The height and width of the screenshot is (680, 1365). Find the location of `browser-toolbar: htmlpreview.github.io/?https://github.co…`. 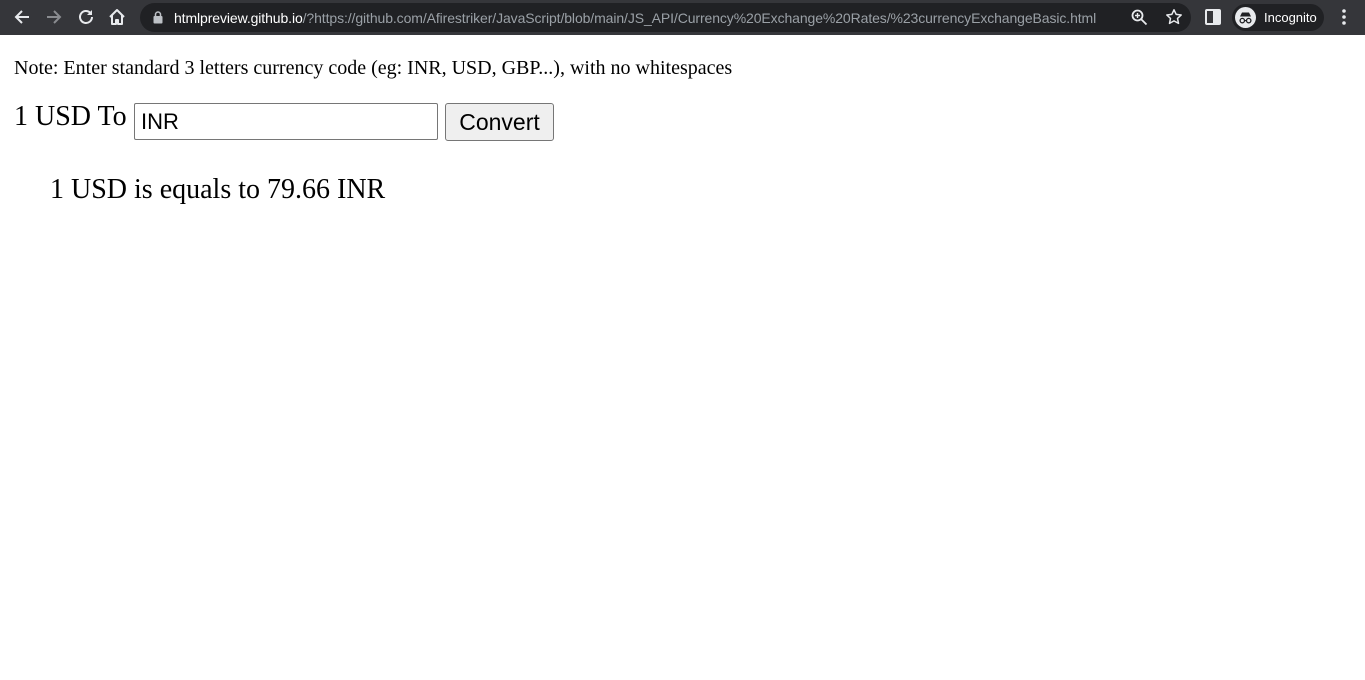

browser-toolbar: htmlpreview.github.io/?https://github.co… is located at coordinates (682, 17).